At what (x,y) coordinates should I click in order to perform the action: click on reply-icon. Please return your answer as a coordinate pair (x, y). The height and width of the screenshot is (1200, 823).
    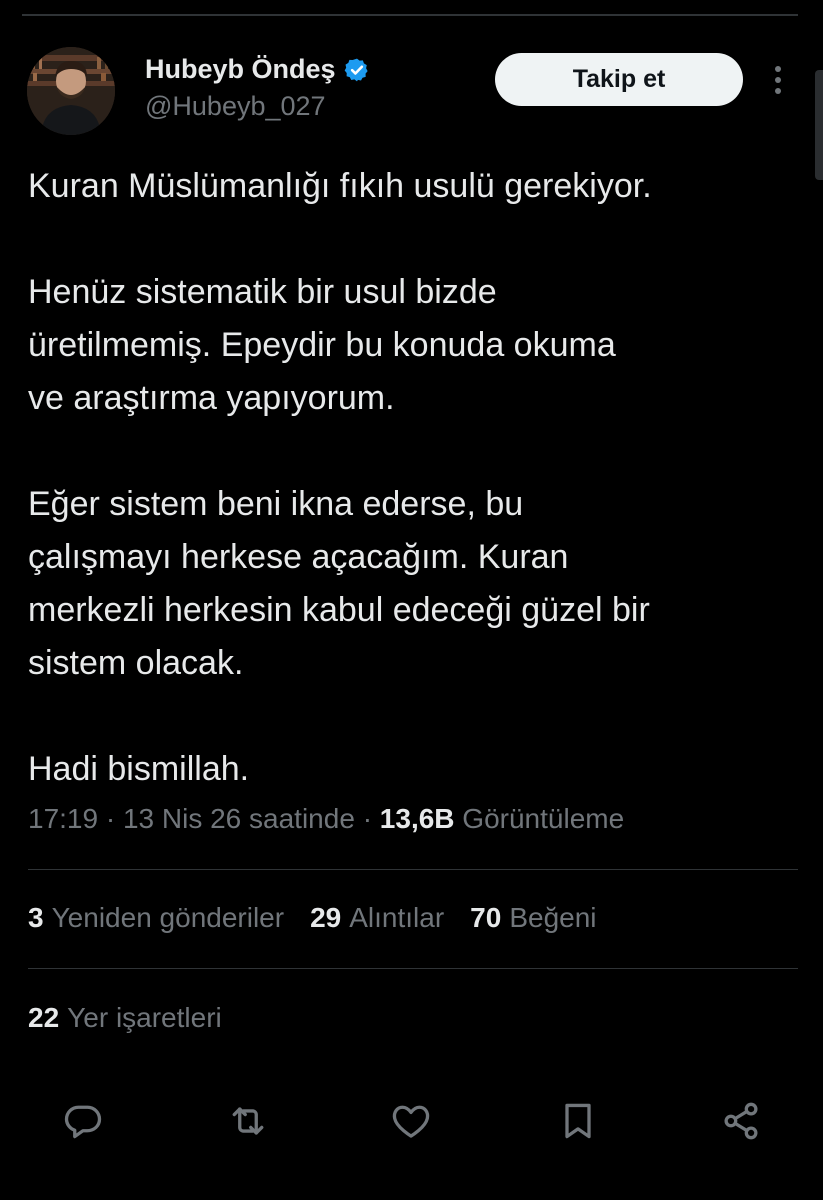
    Looking at the image, I should click on (83, 1122).